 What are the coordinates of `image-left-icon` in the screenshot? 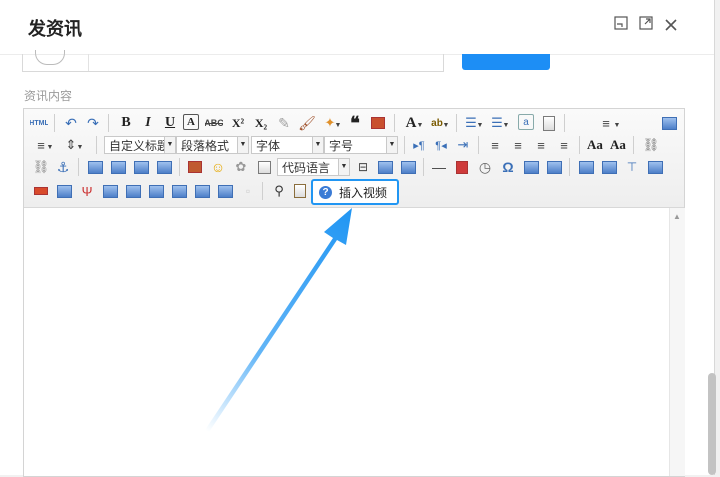 It's located at (118, 167).